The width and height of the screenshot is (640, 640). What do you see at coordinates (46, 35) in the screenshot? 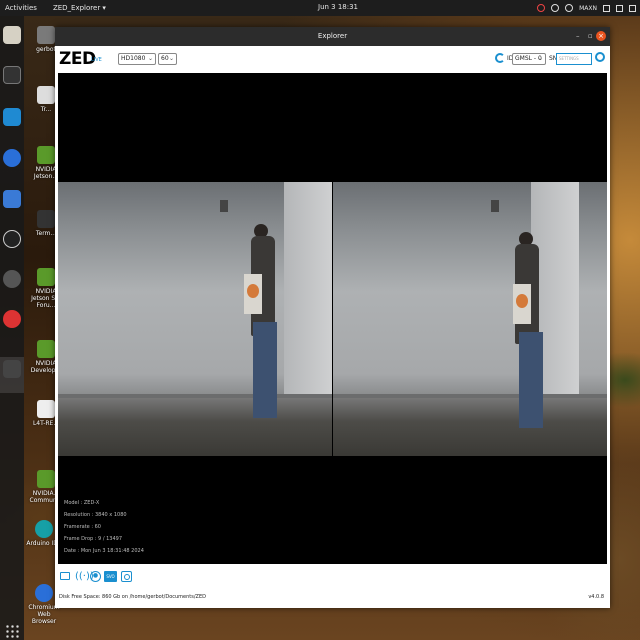
I see `home-folder-icon` at bounding box center [46, 35].